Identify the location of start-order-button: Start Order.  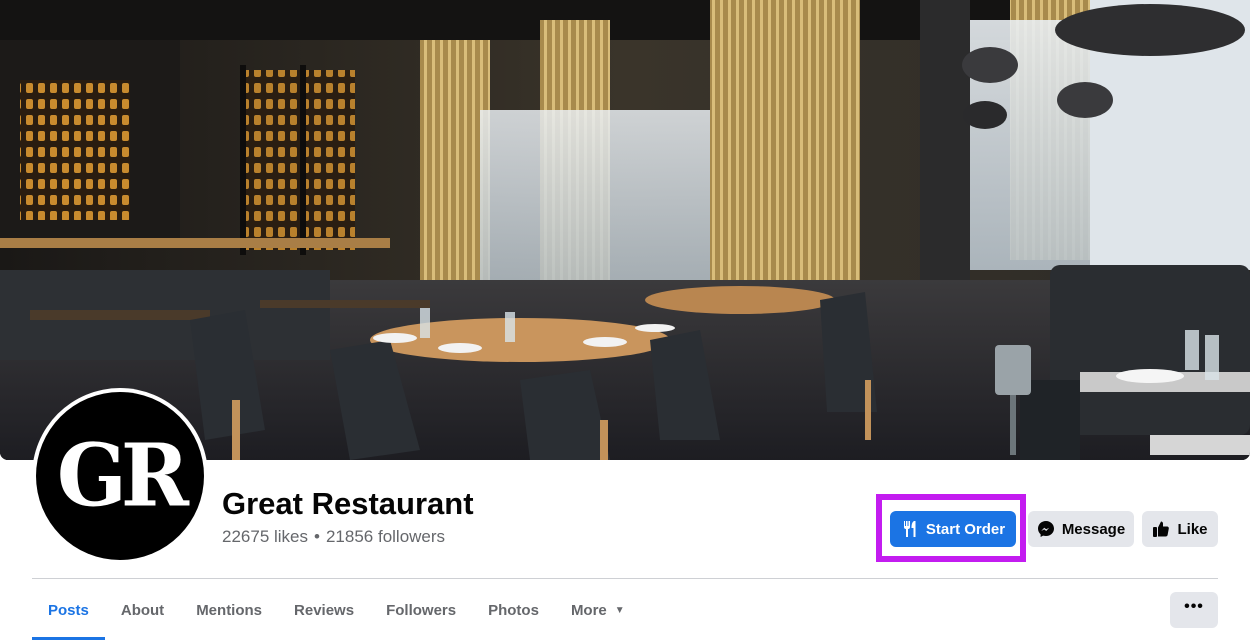
(953, 529).